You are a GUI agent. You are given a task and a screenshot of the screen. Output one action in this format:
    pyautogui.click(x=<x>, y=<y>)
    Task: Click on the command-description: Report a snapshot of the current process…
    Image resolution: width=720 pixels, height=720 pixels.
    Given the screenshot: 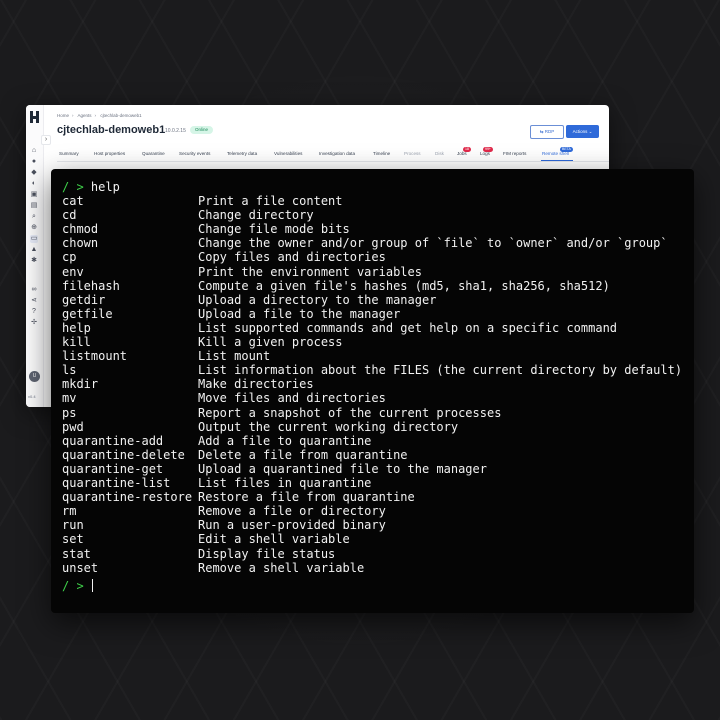 What is the action you would take?
    pyautogui.click(x=350, y=412)
    